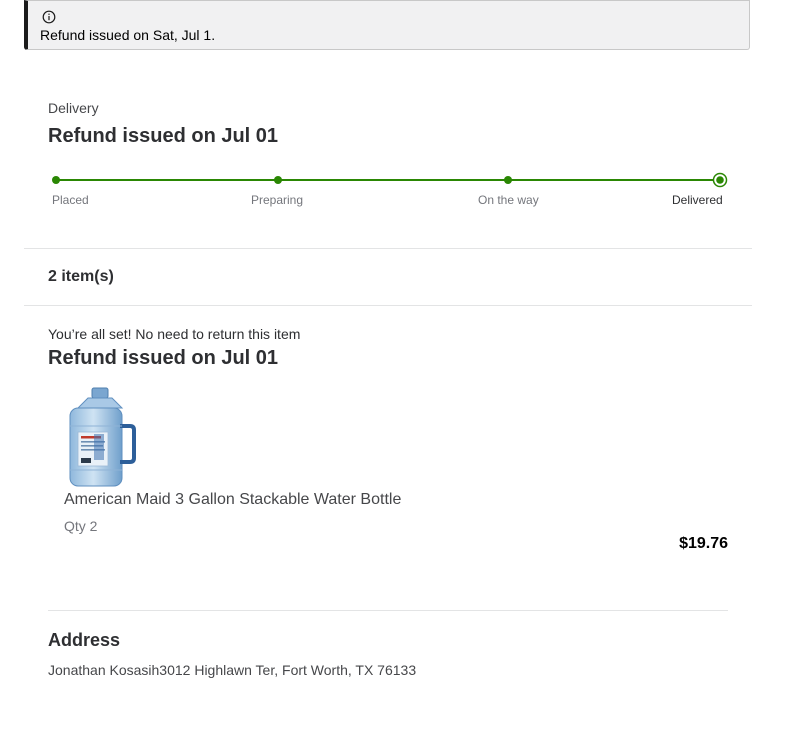  Describe the element at coordinates (56, 180) in the screenshot. I see `step-dot-placed` at that location.